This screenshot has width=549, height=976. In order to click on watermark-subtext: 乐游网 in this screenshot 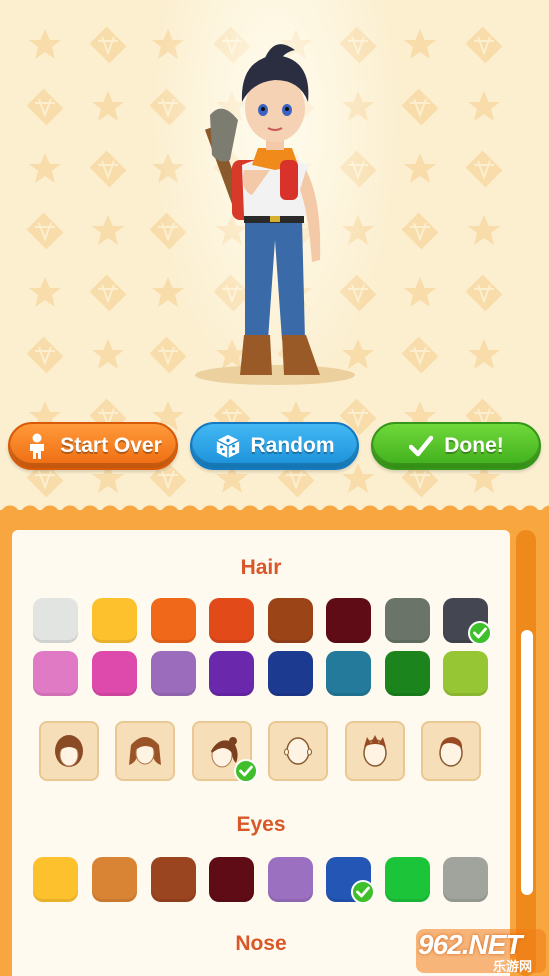, I will do `click(513, 967)`.